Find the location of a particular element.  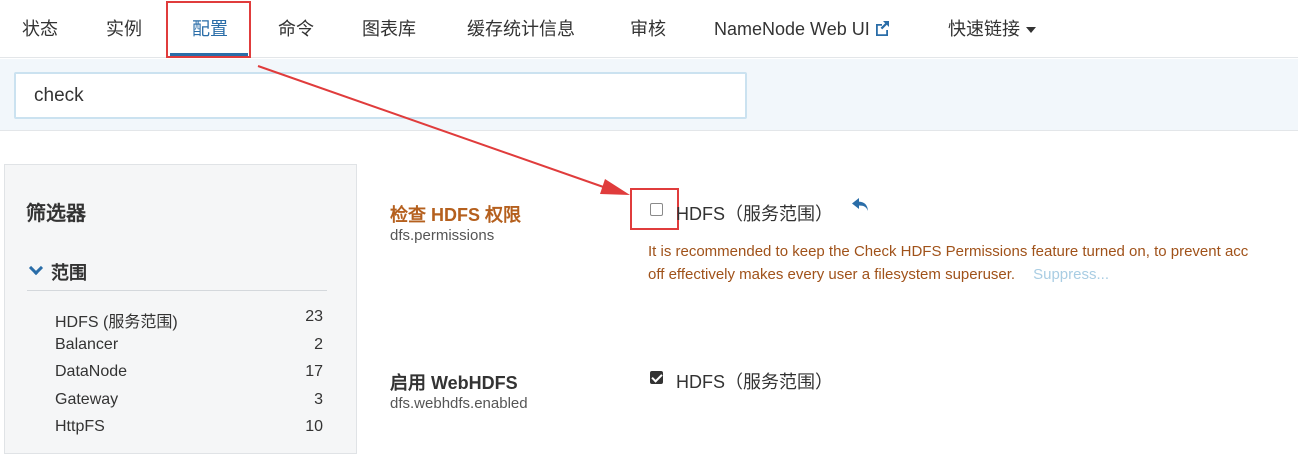

annotation-arrow-line is located at coordinates (435, 128).